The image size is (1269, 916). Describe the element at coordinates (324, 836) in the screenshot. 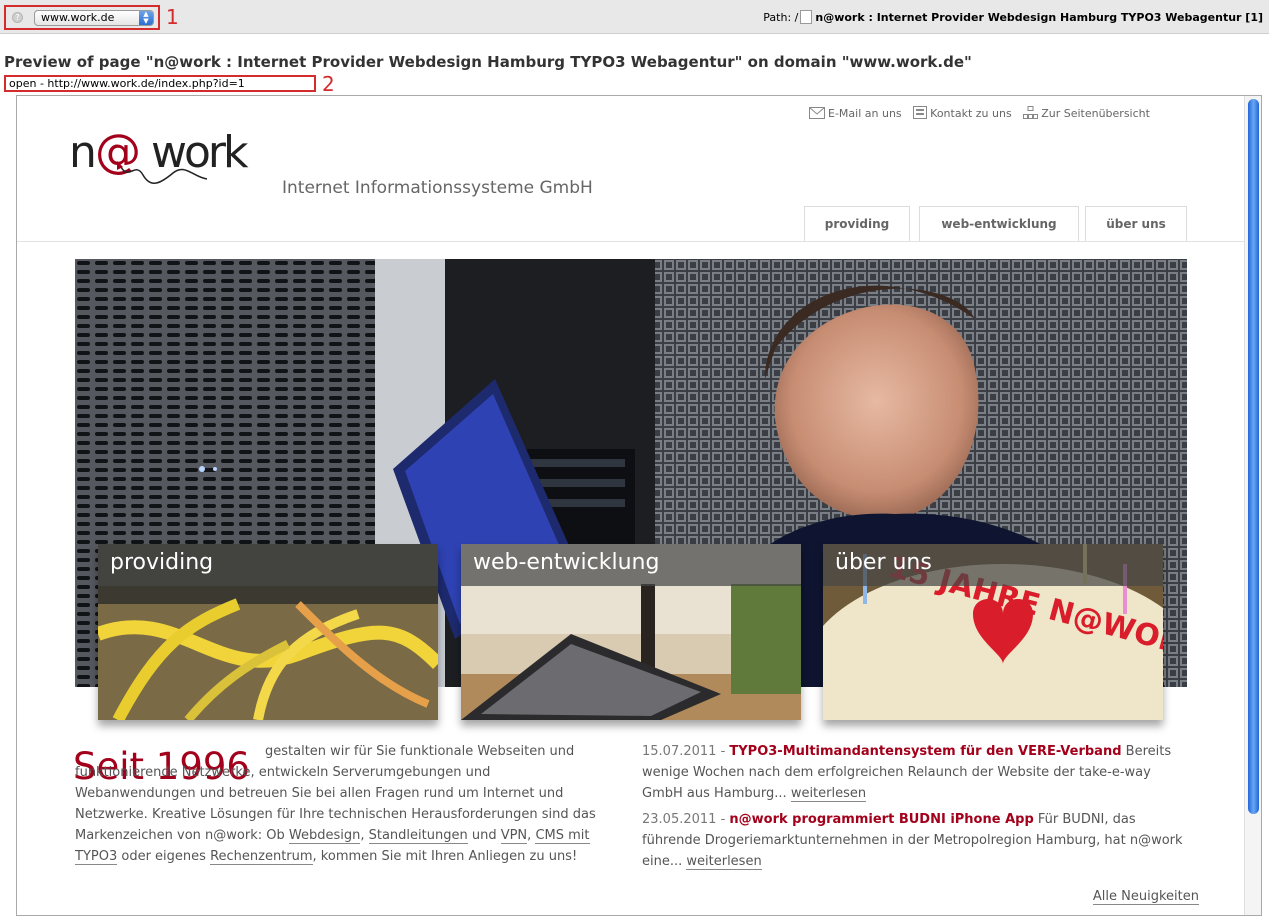

I see `link-webdesign: Webdesign` at that location.